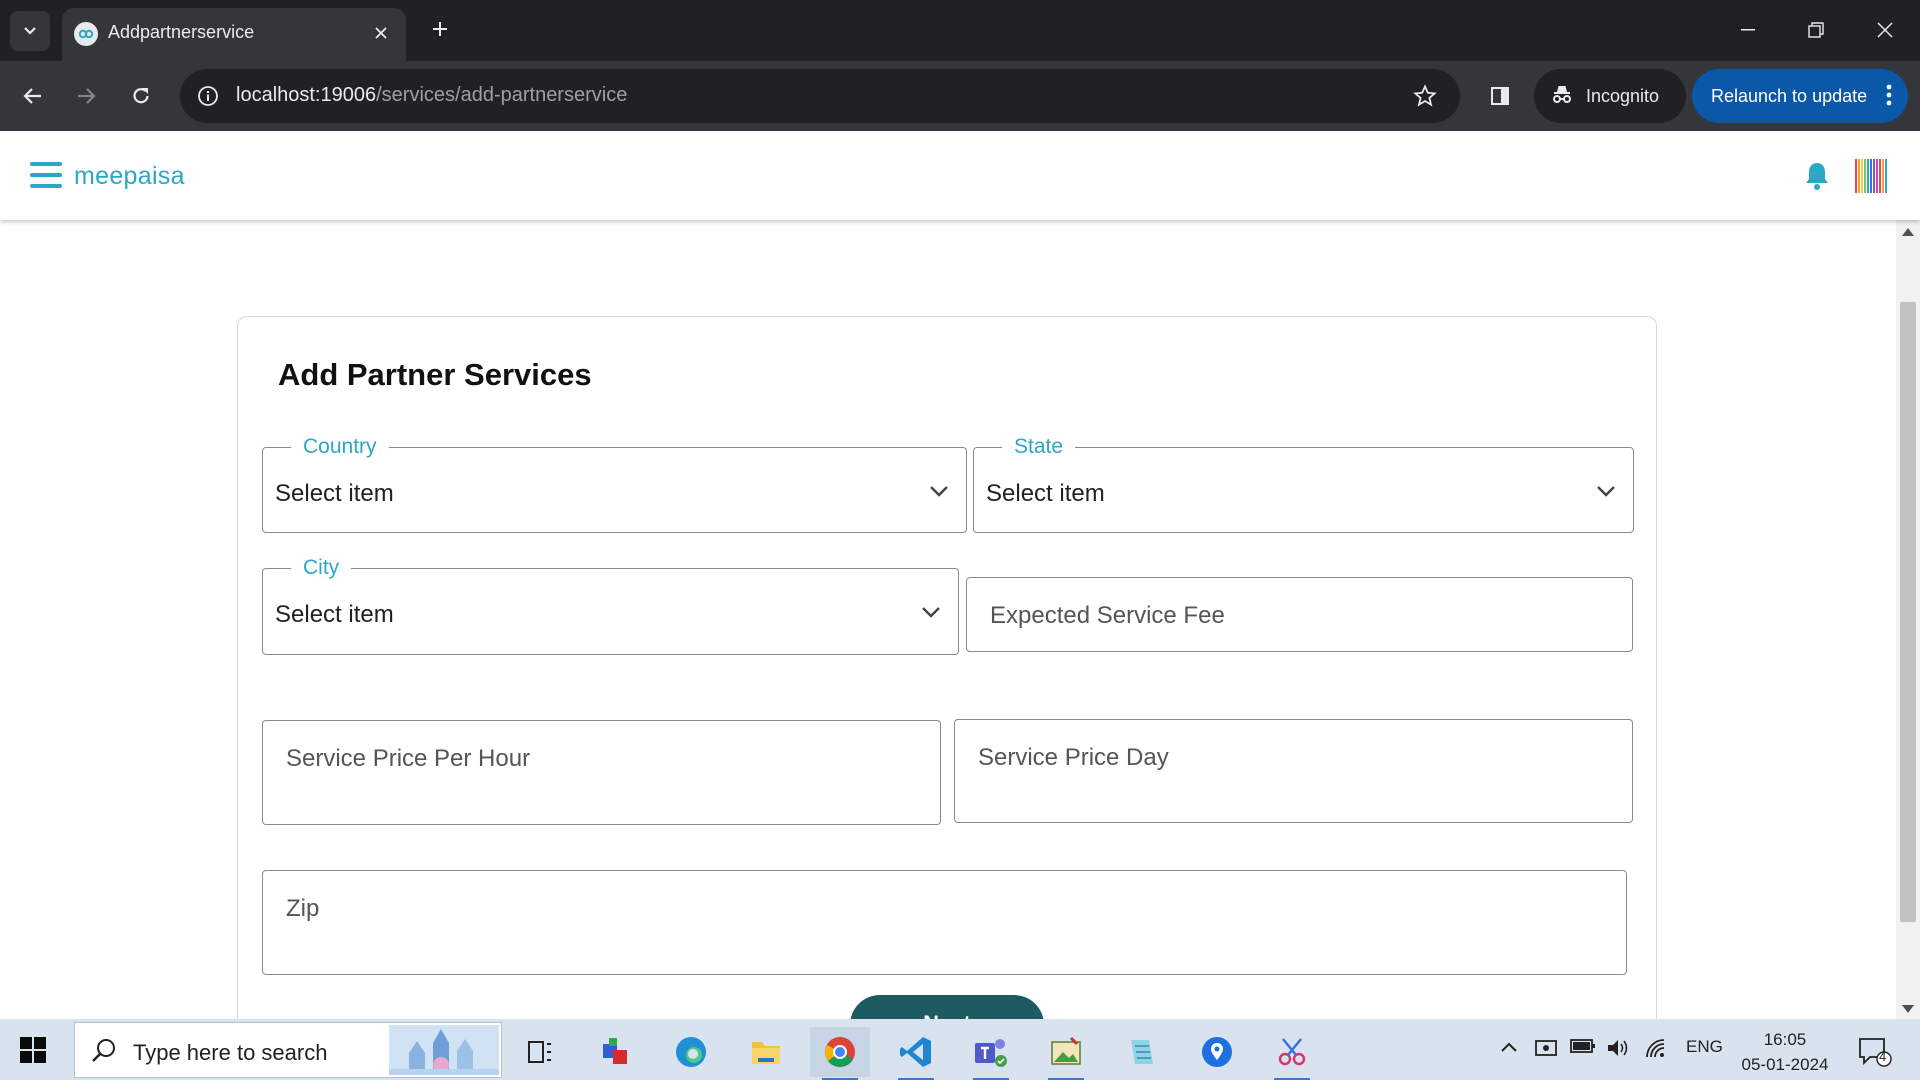 Image resolution: width=1920 pixels, height=1080 pixels. I want to click on search-icon, so click(103, 1050).